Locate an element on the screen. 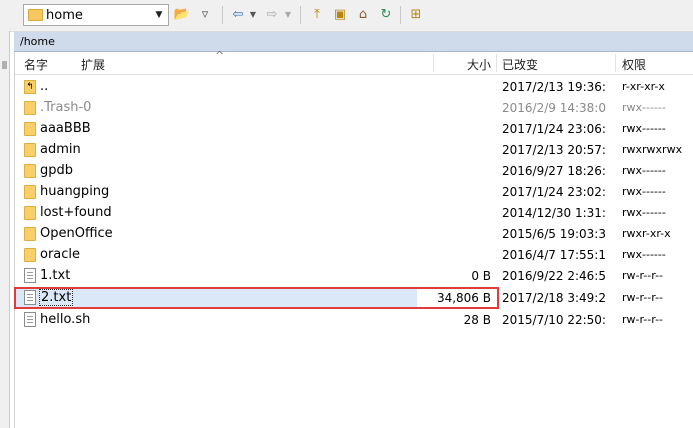  back-icon: ⇦ is located at coordinates (238, 15).